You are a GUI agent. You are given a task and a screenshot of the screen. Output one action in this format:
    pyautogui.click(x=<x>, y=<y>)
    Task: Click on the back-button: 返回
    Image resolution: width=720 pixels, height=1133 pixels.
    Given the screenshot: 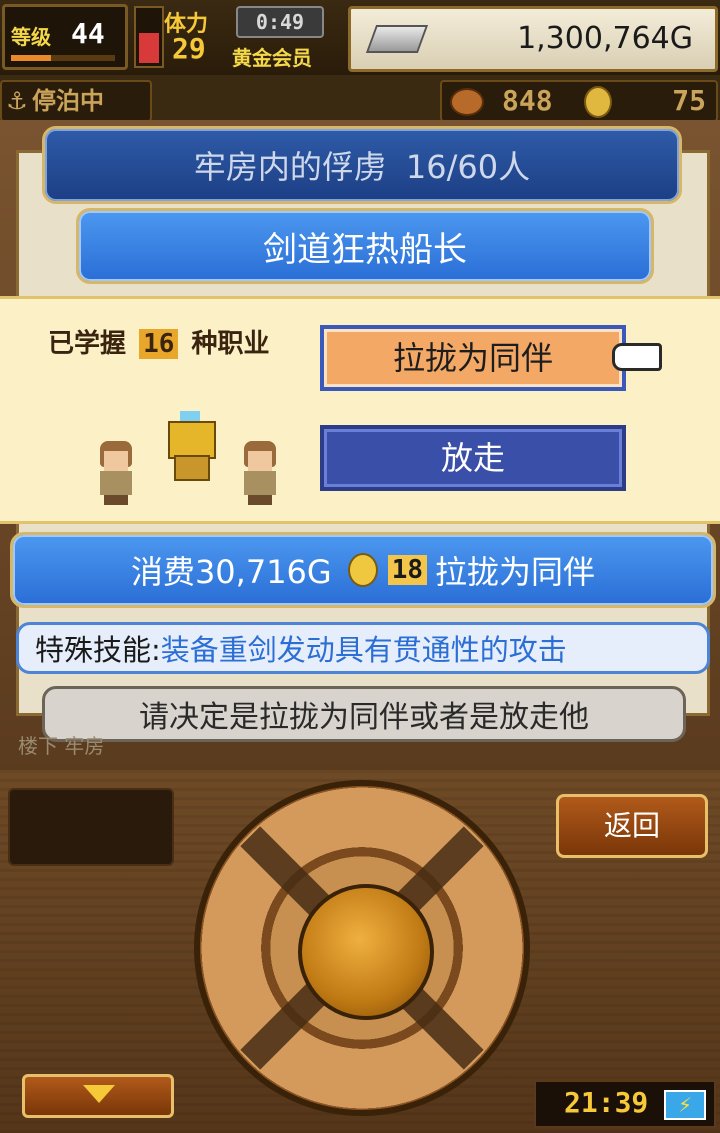 What is the action you would take?
    pyautogui.click(x=632, y=826)
    